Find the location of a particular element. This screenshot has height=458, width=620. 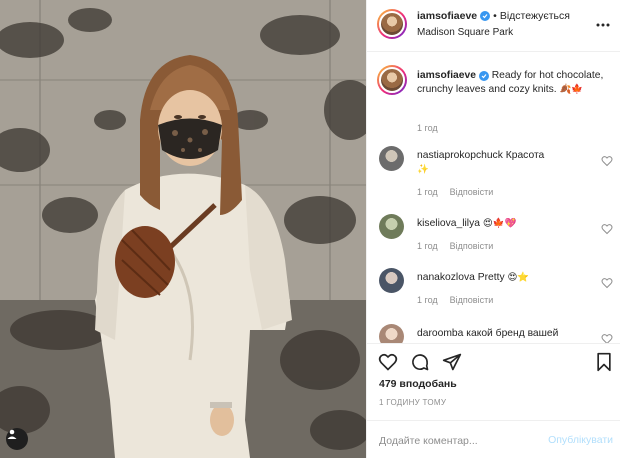

commenter-username: kiseliova_lilya is located at coordinates (448, 223).